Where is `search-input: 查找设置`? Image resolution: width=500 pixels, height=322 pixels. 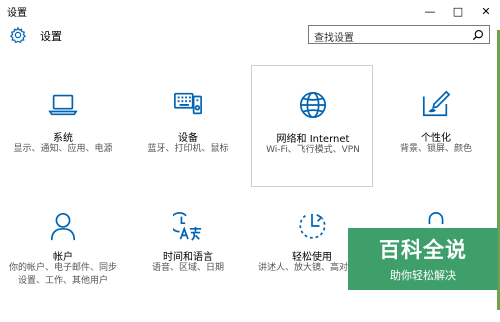 search-input: 查找设置 is located at coordinates (399, 34).